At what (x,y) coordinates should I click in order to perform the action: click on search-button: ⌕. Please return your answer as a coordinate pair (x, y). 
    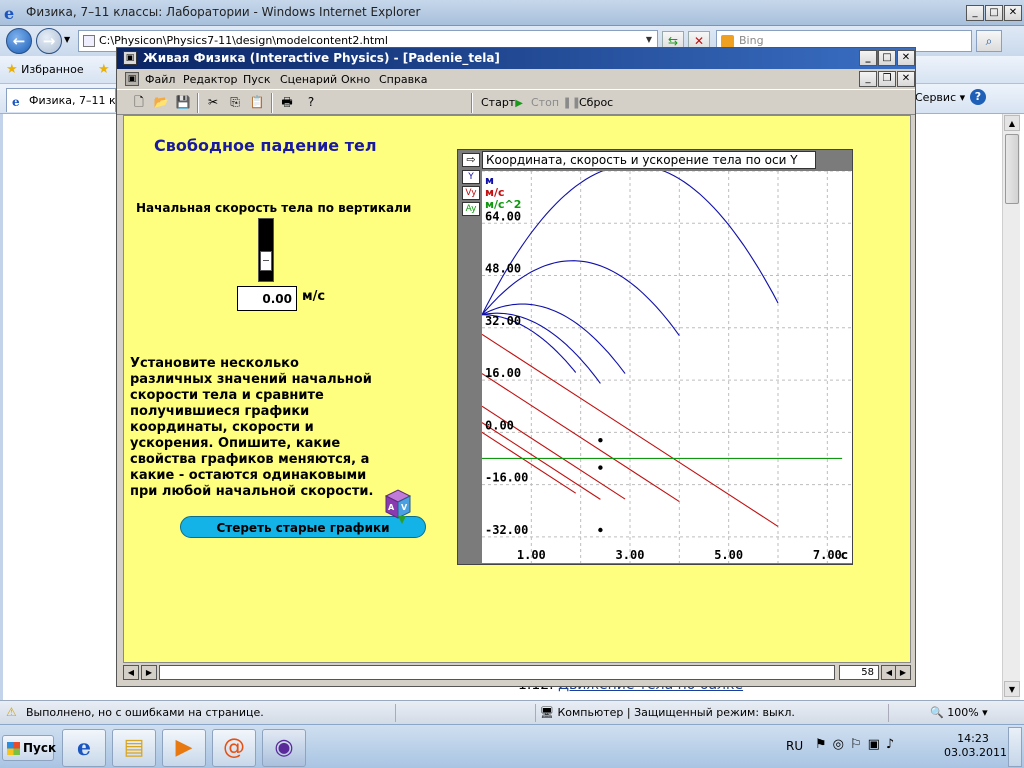
    Looking at the image, I should click on (989, 41).